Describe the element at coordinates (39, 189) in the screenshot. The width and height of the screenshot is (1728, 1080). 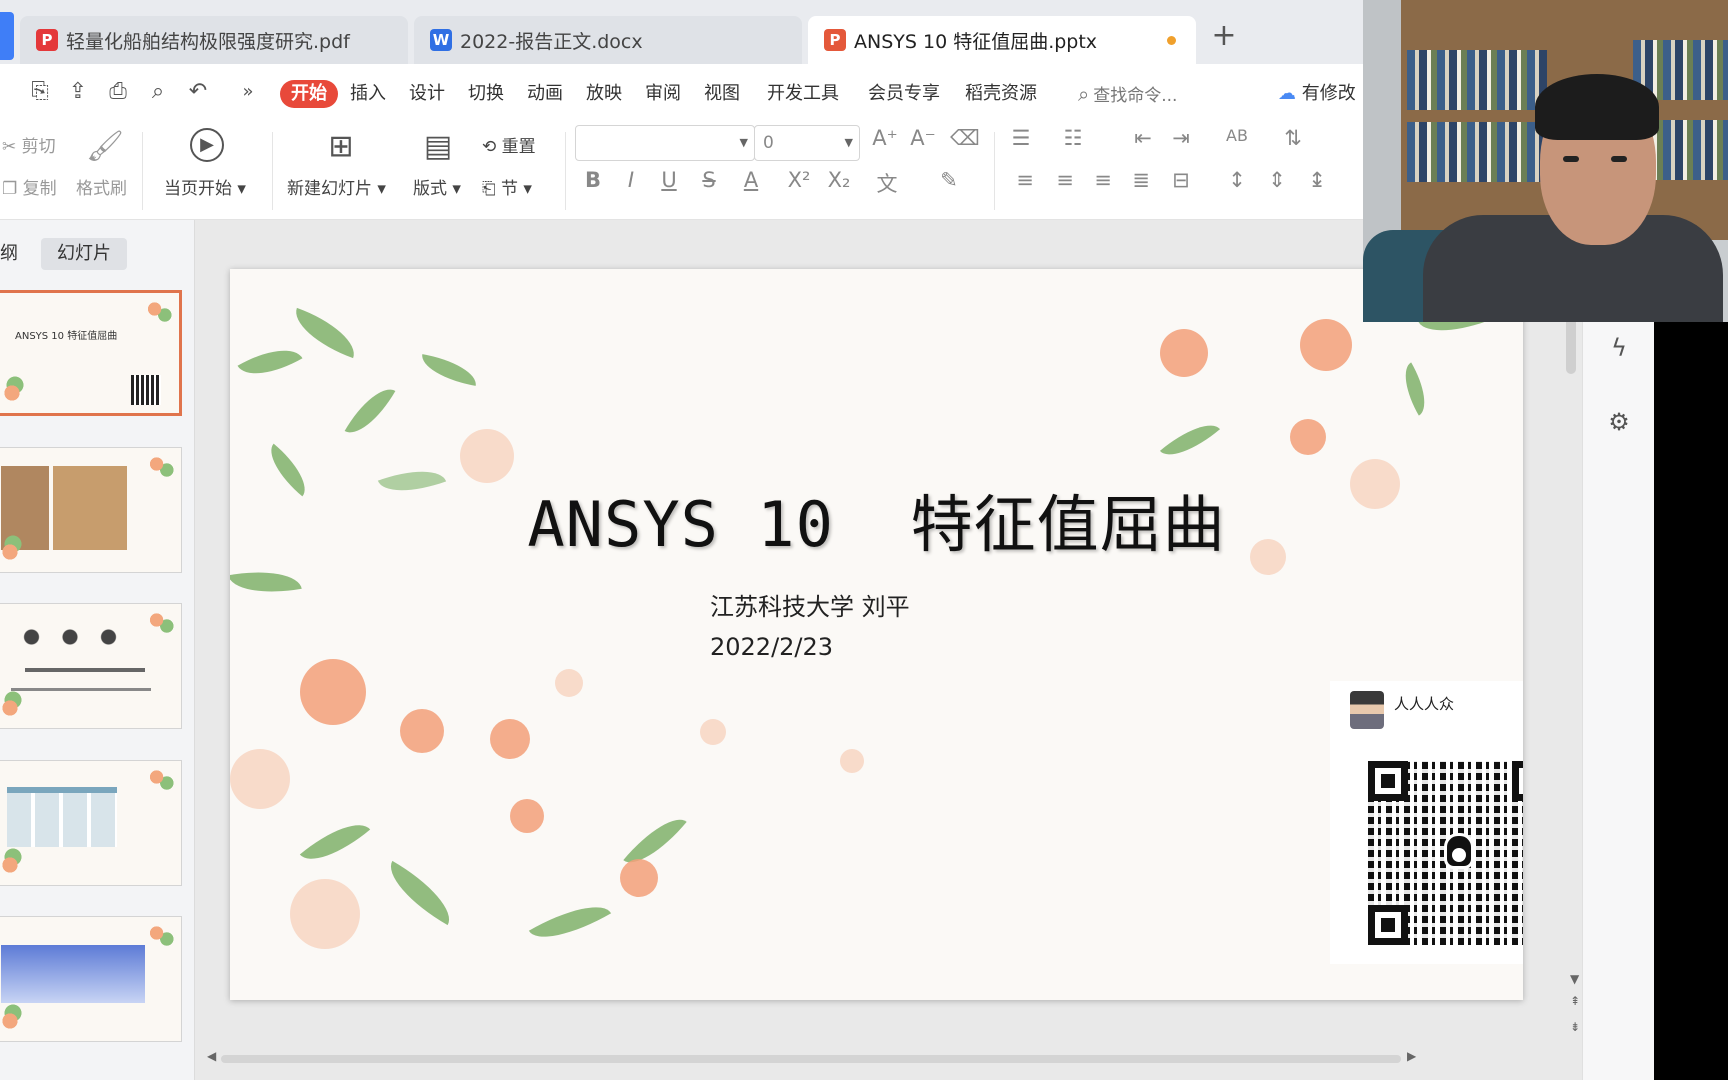
I see `copy-label: 复制` at that location.